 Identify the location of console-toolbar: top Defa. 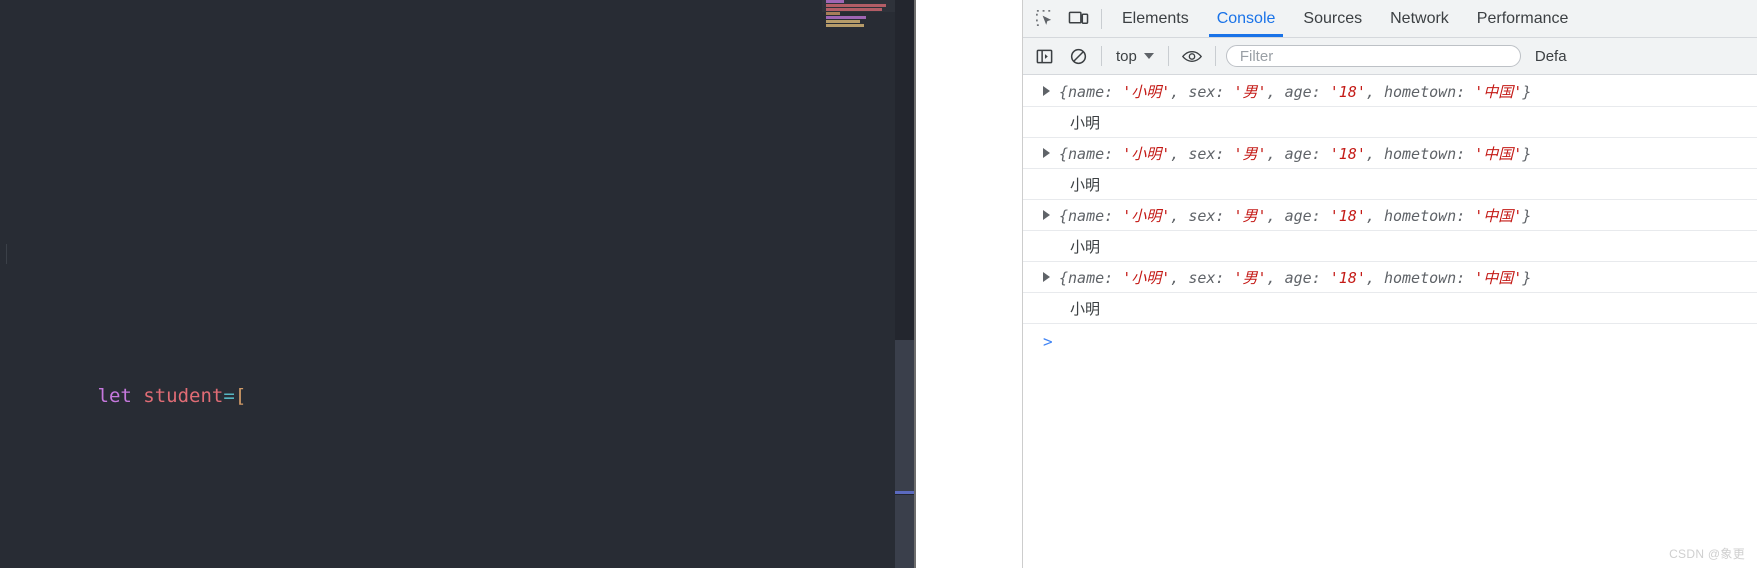
(1390, 56).